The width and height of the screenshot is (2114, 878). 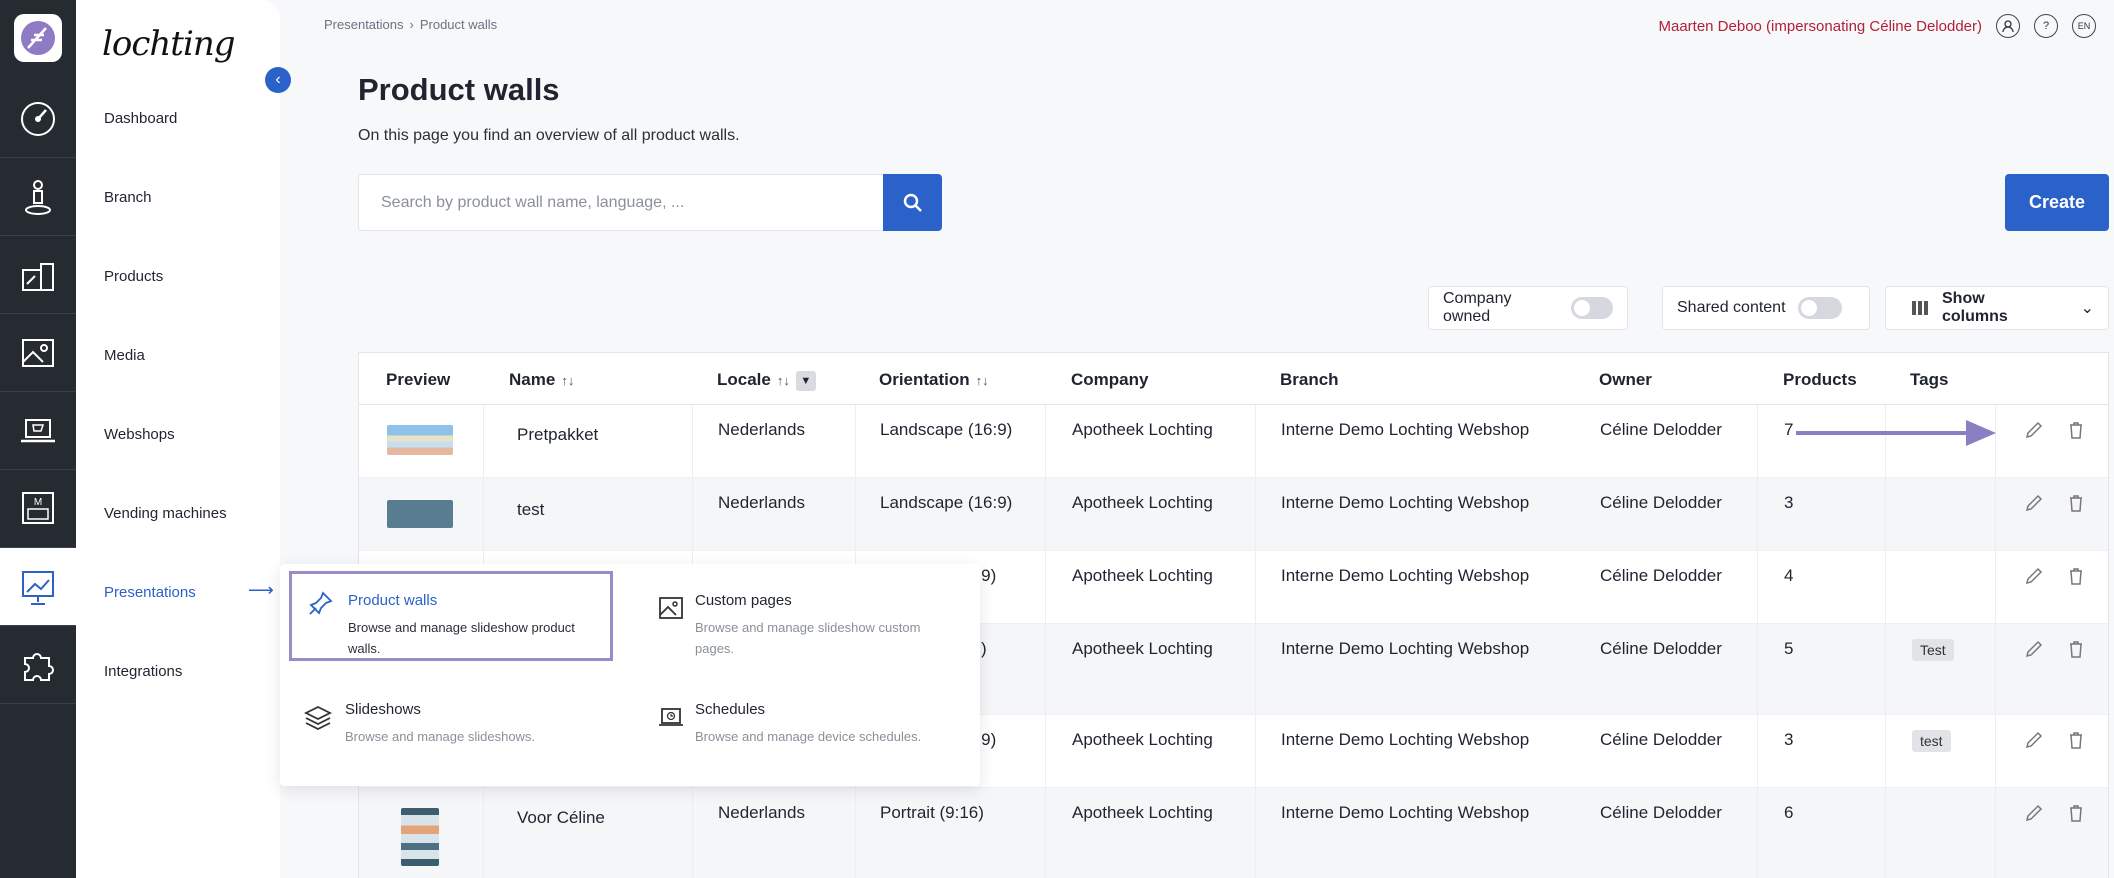 What do you see at coordinates (278, 80) in the screenshot?
I see `collapse-sidebar-button: ‹` at bounding box center [278, 80].